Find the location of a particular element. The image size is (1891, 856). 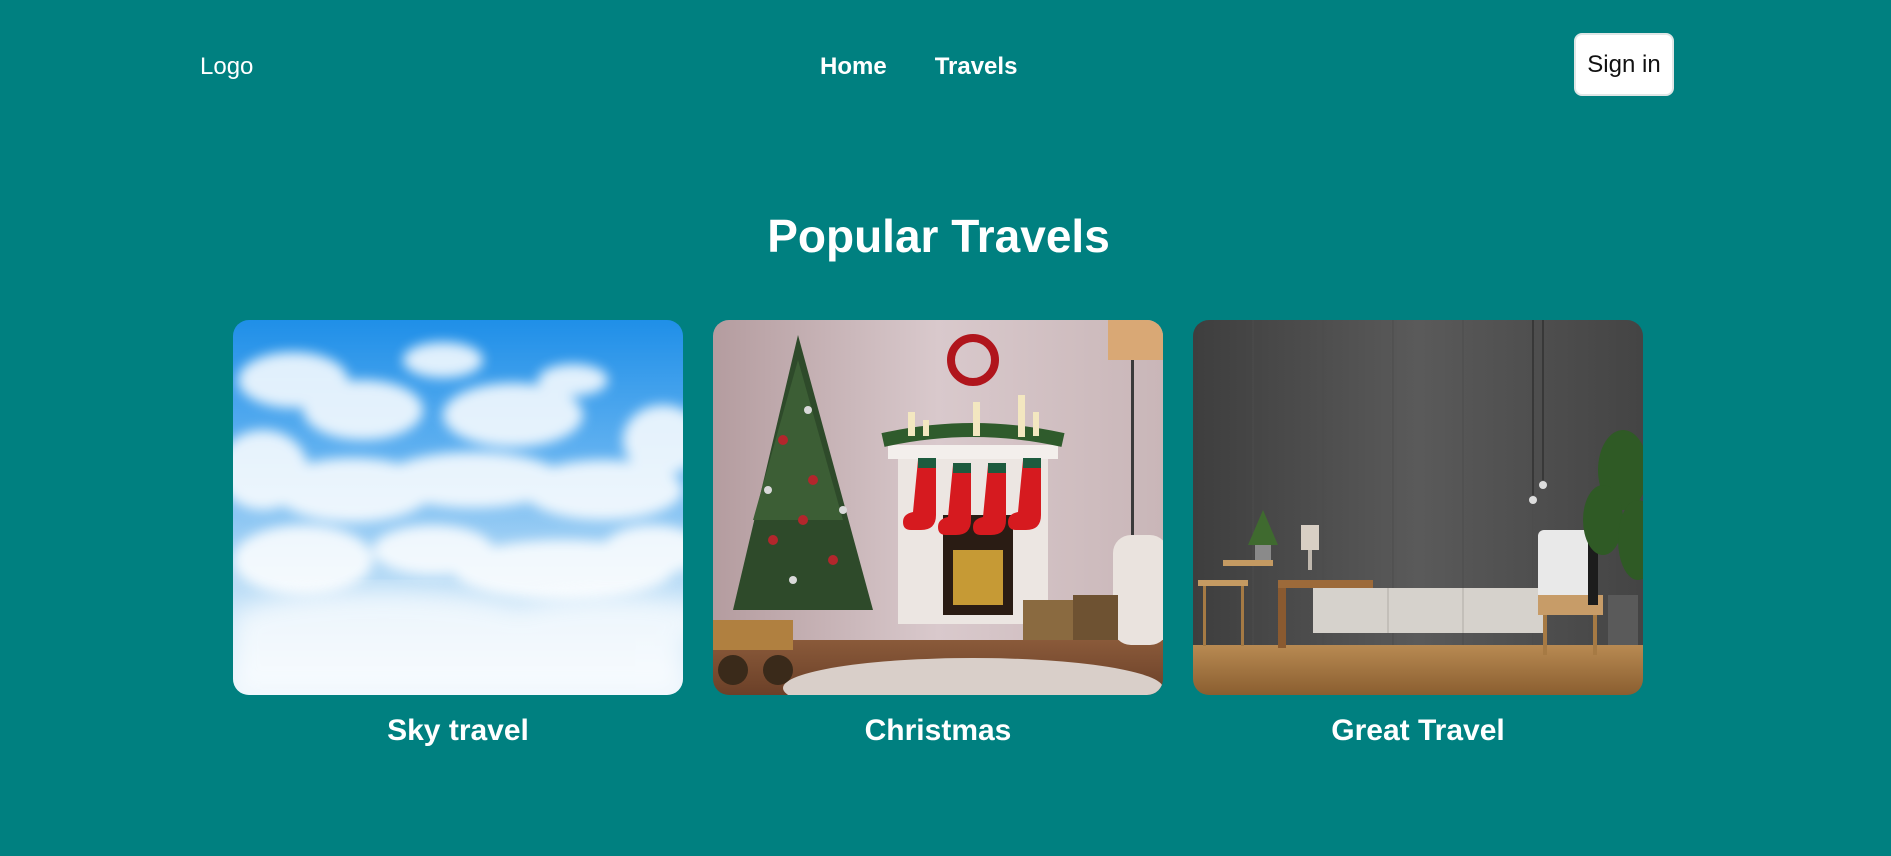

page-title: Popular Travels is located at coordinates (938, 236).